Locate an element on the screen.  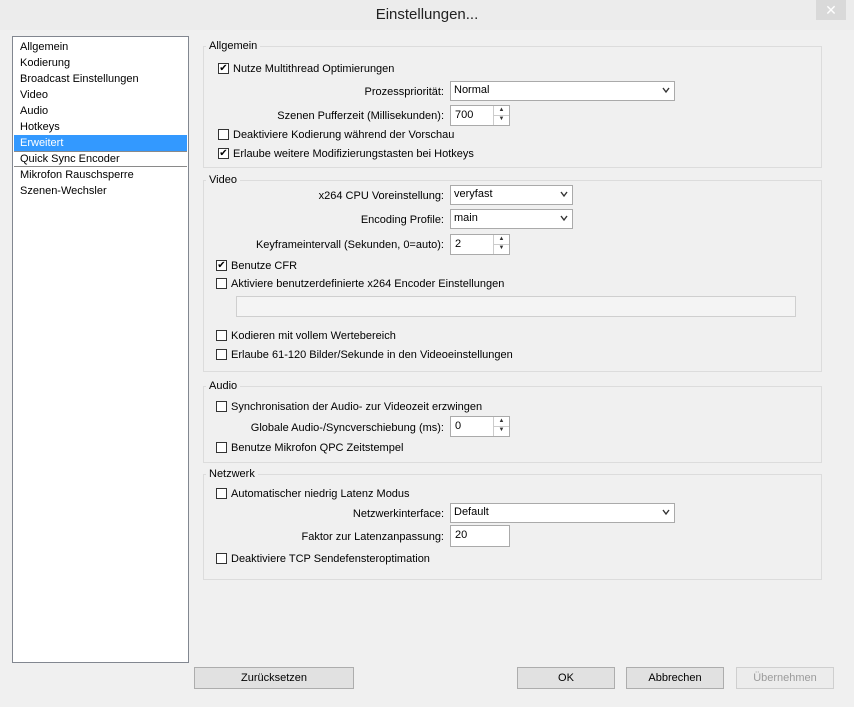
allow-modifiers-checkbox: ✔ is located at coordinates (223, 153).